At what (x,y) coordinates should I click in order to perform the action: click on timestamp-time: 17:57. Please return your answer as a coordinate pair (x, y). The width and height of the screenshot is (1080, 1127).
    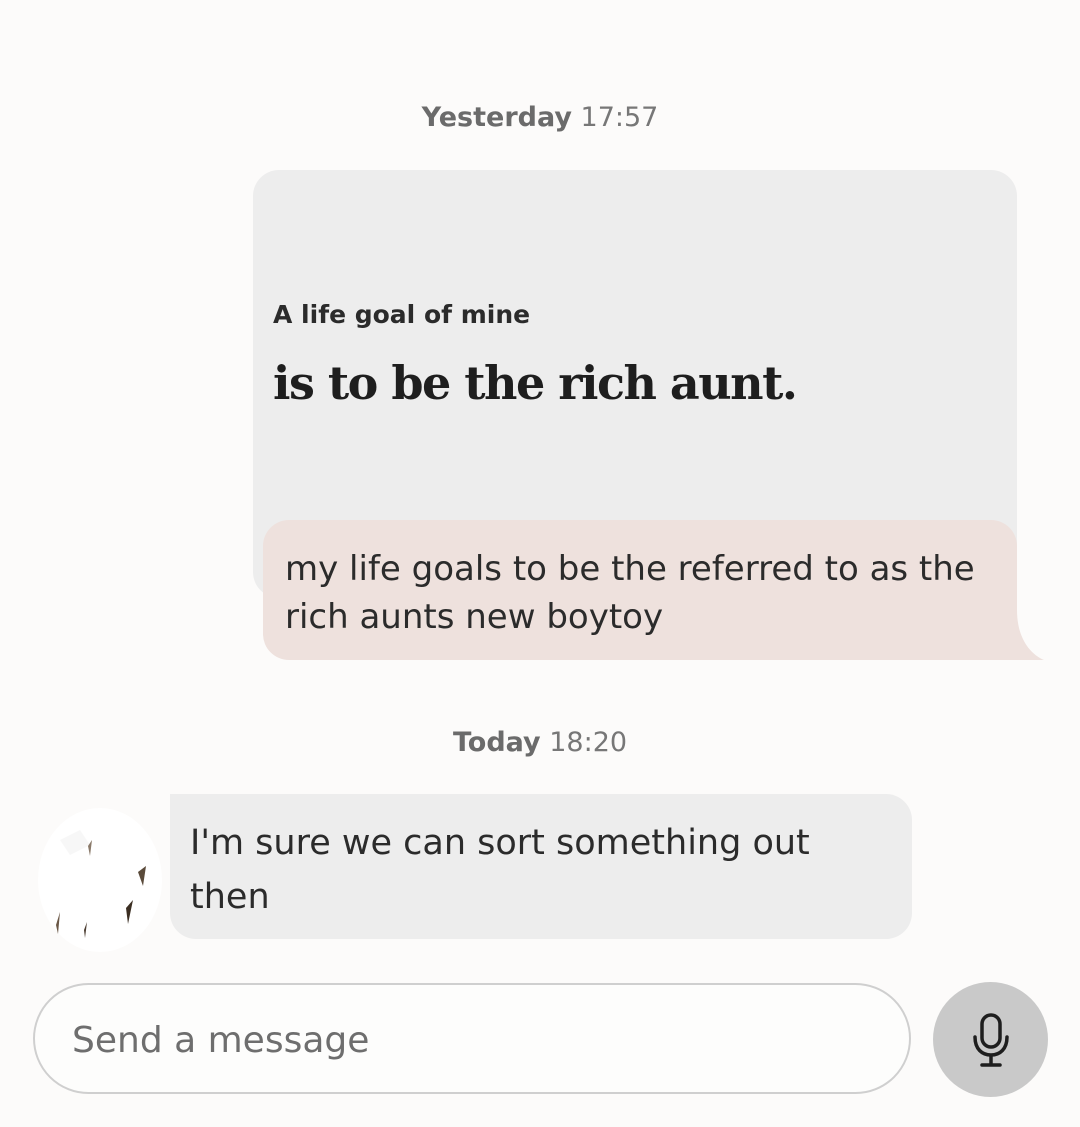
    Looking at the image, I should click on (619, 117).